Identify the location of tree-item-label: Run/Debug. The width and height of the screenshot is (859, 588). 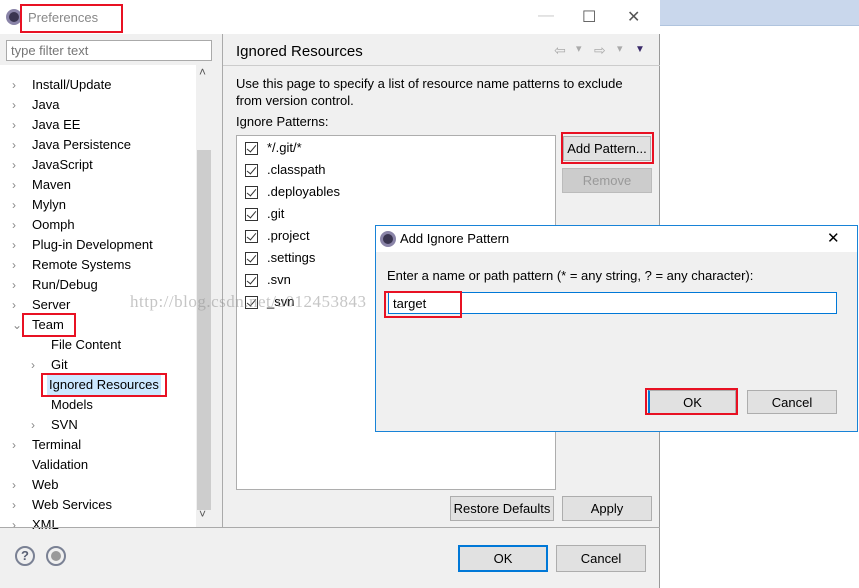
(65, 284).